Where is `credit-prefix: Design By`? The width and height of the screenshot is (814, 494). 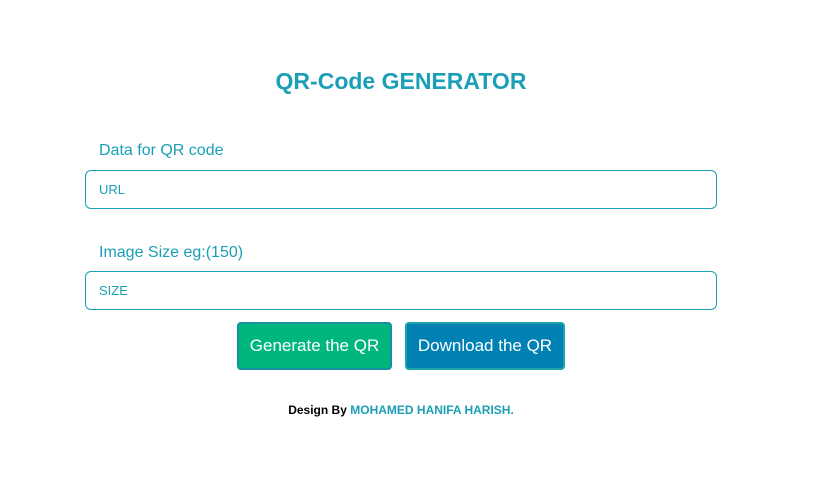 credit-prefix: Design By is located at coordinates (317, 410).